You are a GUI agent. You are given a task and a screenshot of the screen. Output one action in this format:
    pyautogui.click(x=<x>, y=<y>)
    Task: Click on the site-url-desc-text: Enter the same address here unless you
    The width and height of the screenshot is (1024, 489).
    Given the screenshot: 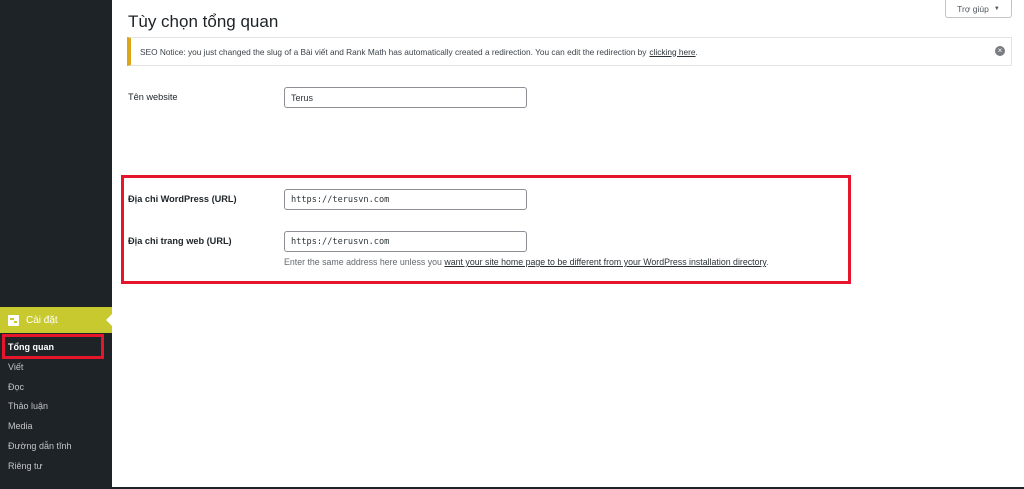 What is the action you would take?
    pyautogui.click(x=363, y=262)
    